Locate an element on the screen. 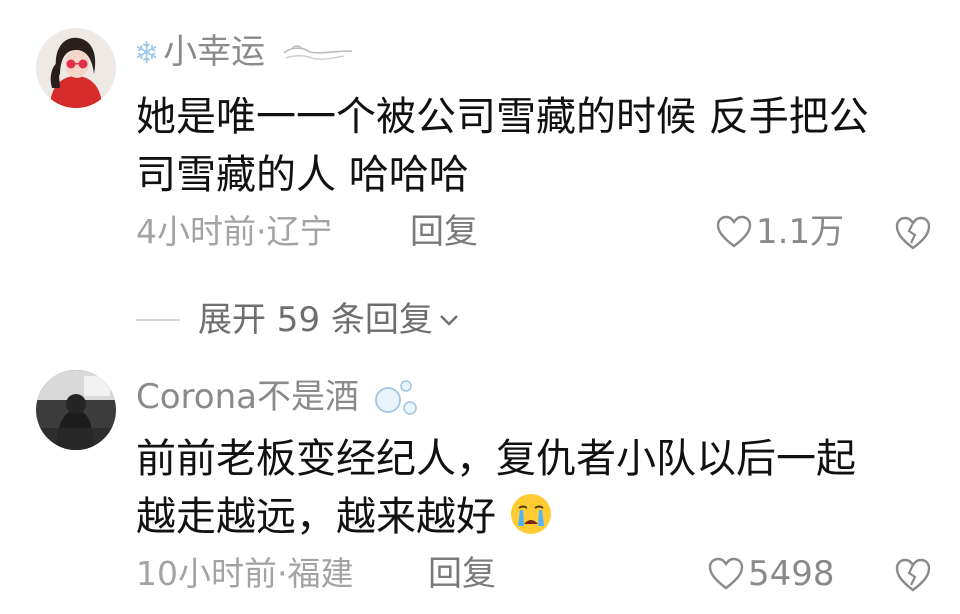  like-count: 1.1万 is located at coordinates (800, 232).